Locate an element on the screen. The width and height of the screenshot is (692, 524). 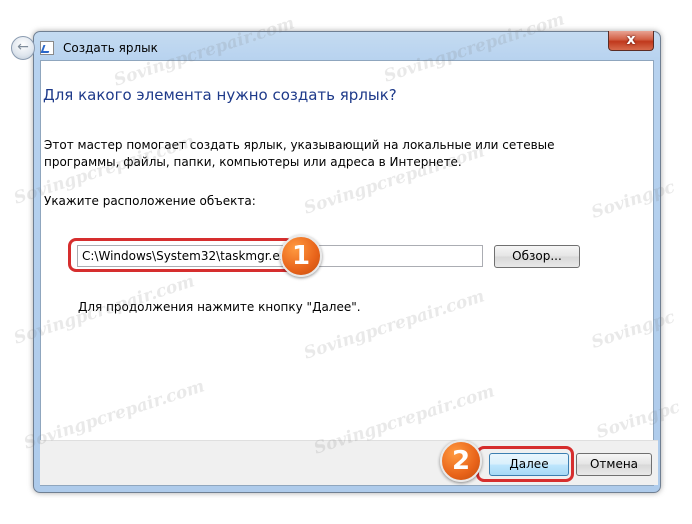
window-title: Создать ярлык is located at coordinates (110, 48).